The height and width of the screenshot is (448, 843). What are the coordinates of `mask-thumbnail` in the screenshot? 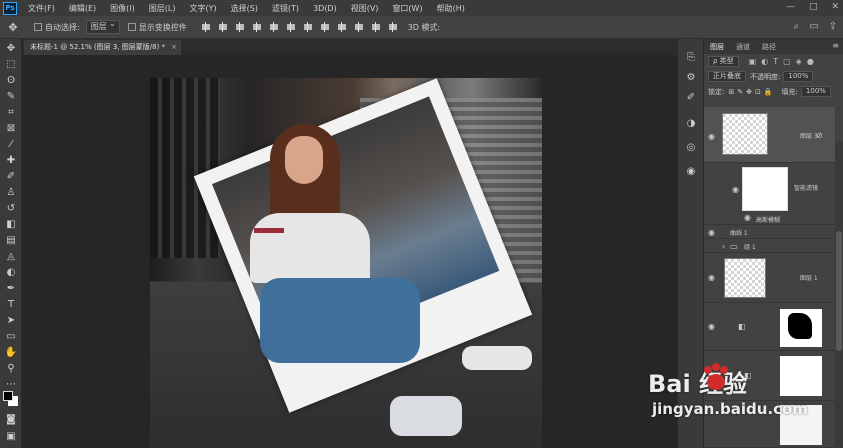 It's located at (801, 328).